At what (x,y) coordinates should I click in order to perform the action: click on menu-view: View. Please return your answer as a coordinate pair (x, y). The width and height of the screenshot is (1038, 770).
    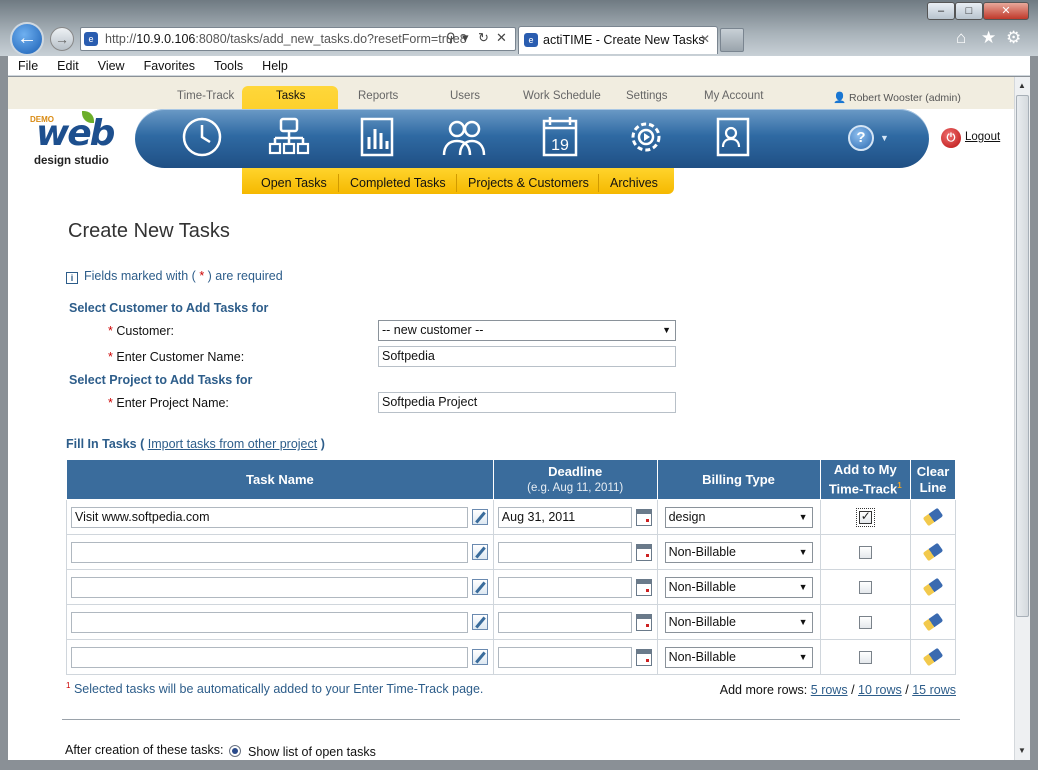
    Looking at the image, I should click on (111, 65).